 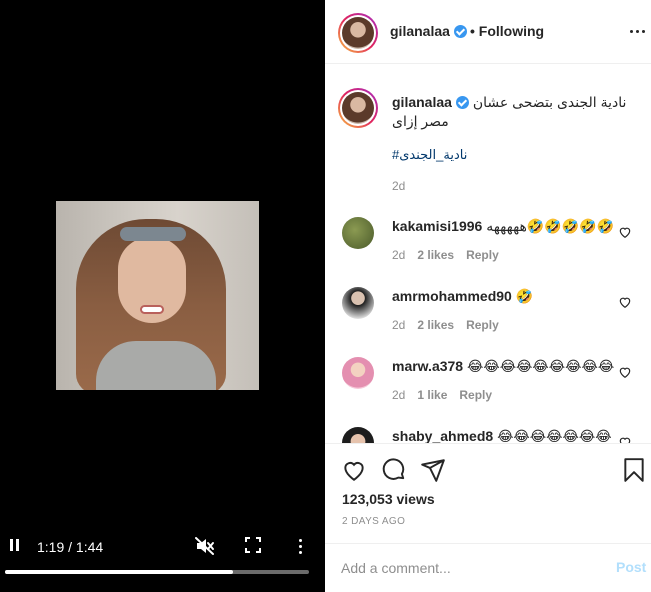 I want to click on video-time: 1:19 / 1:44, so click(x=70, y=547).